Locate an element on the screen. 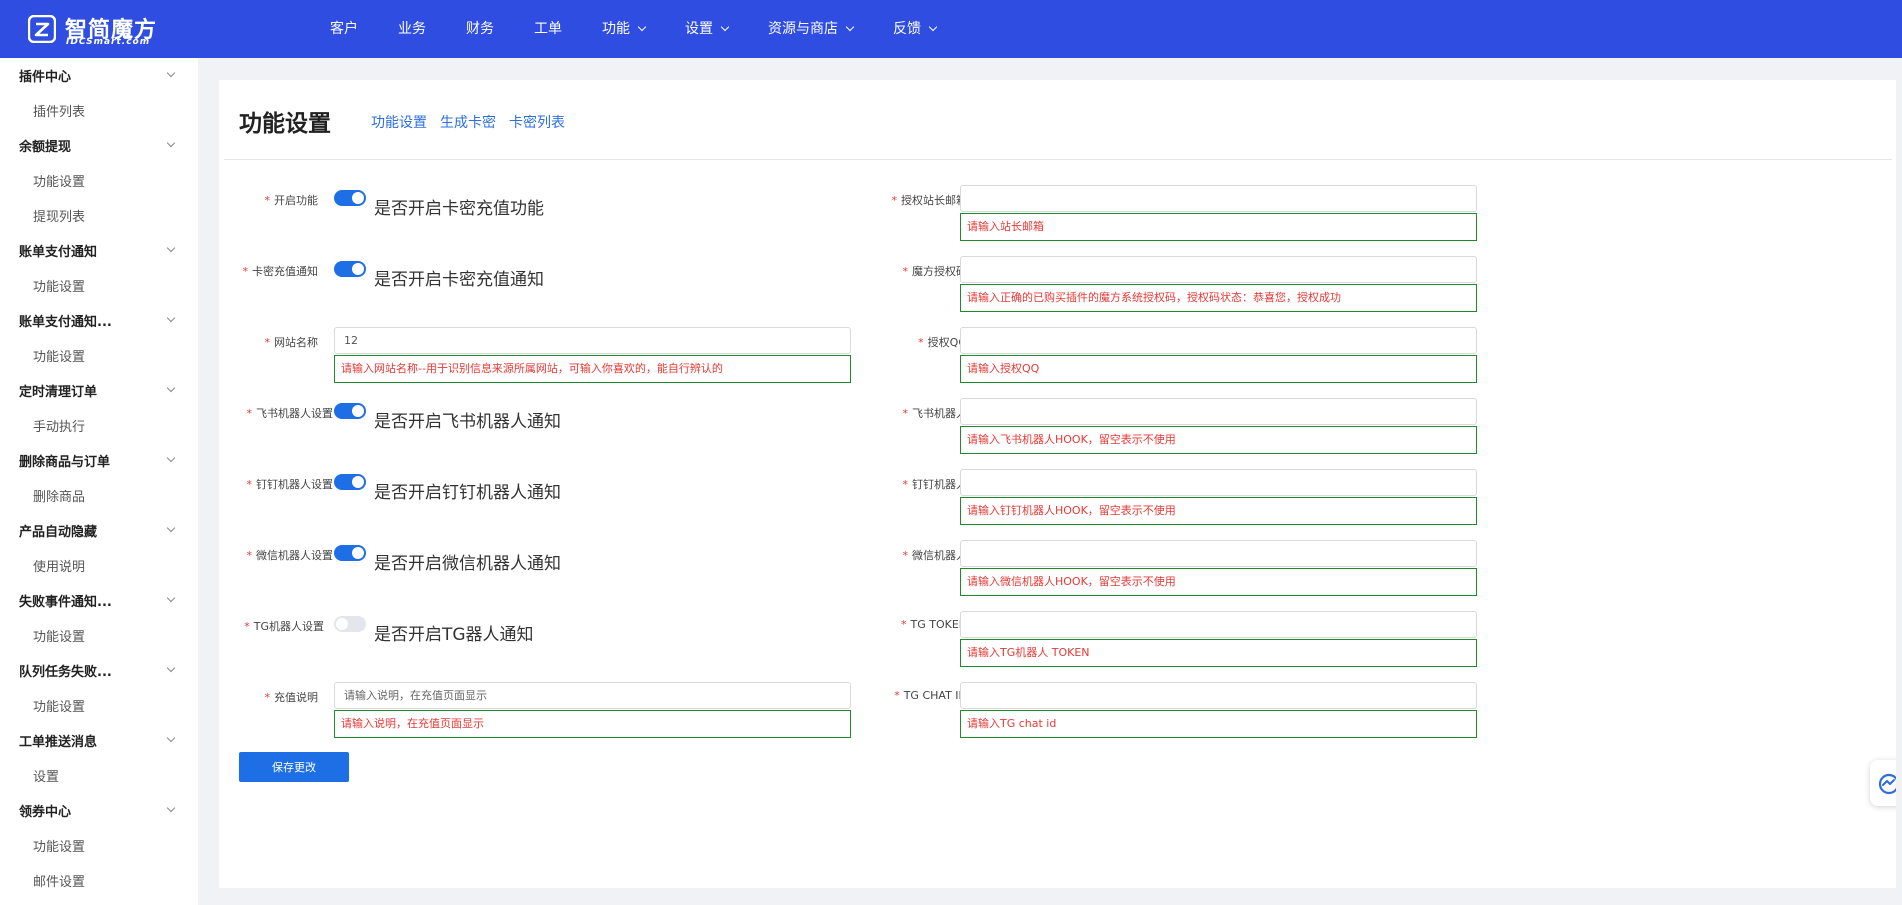  recharge-notify-description: 是否开启卡密充值通知 is located at coordinates (459, 280).